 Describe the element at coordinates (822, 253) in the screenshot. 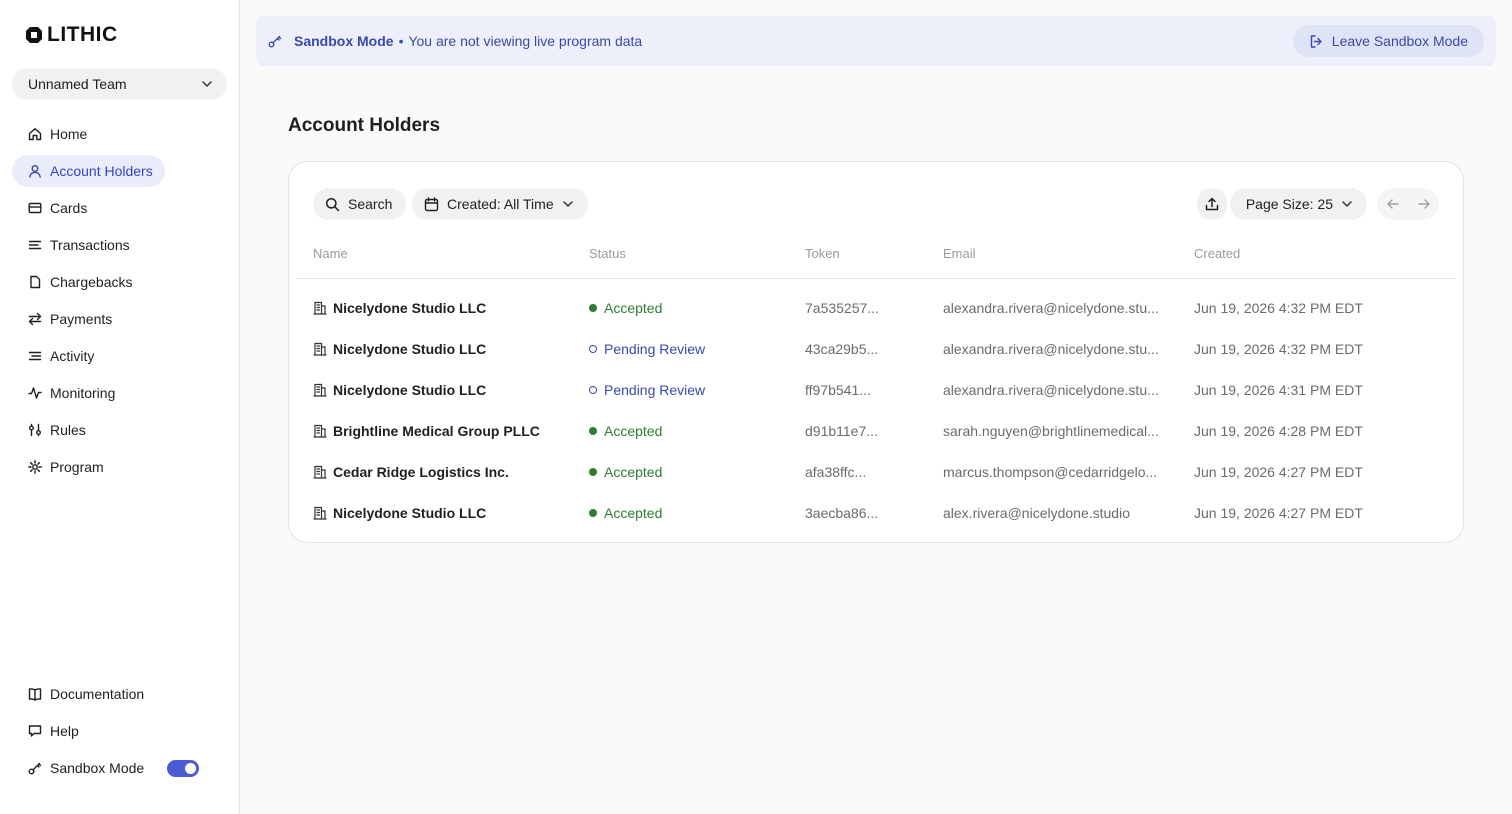

I see `column-header-token: Token` at that location.